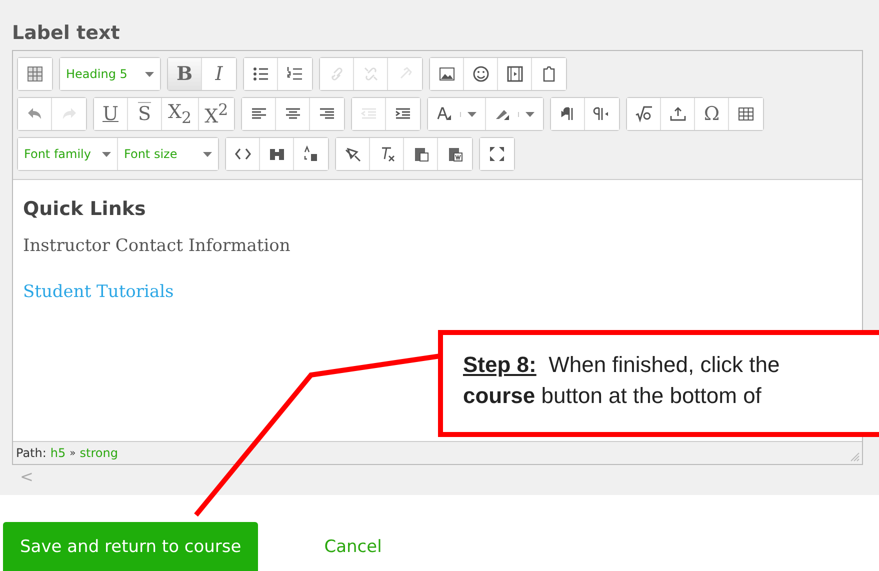 The height and width of the screenshot is (571, 879). I want to click on content-text: Instructor Contact Information, so click(157, 246).